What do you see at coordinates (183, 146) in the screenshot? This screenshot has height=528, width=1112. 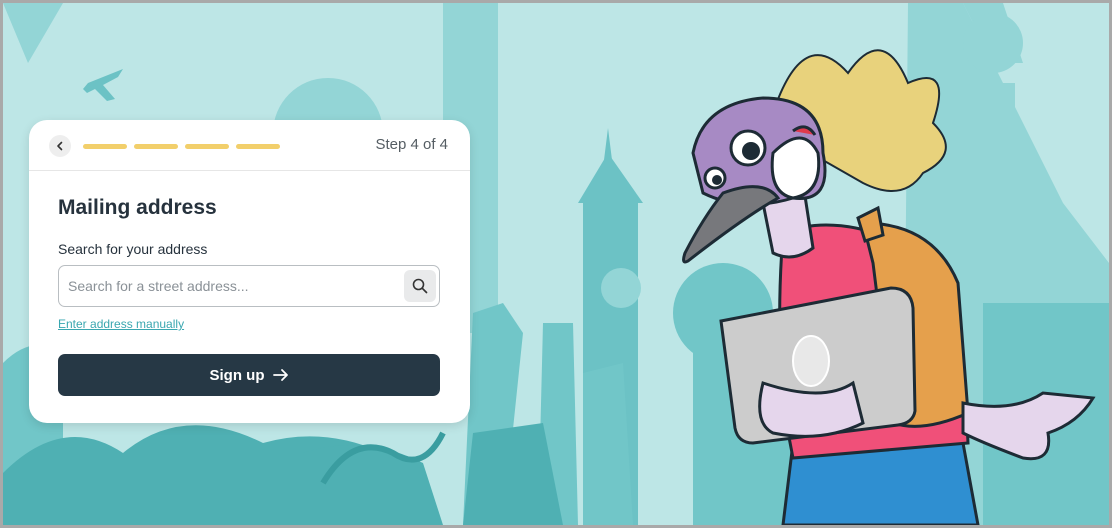 I see `progress-bar` at bounding box center [183, 146].